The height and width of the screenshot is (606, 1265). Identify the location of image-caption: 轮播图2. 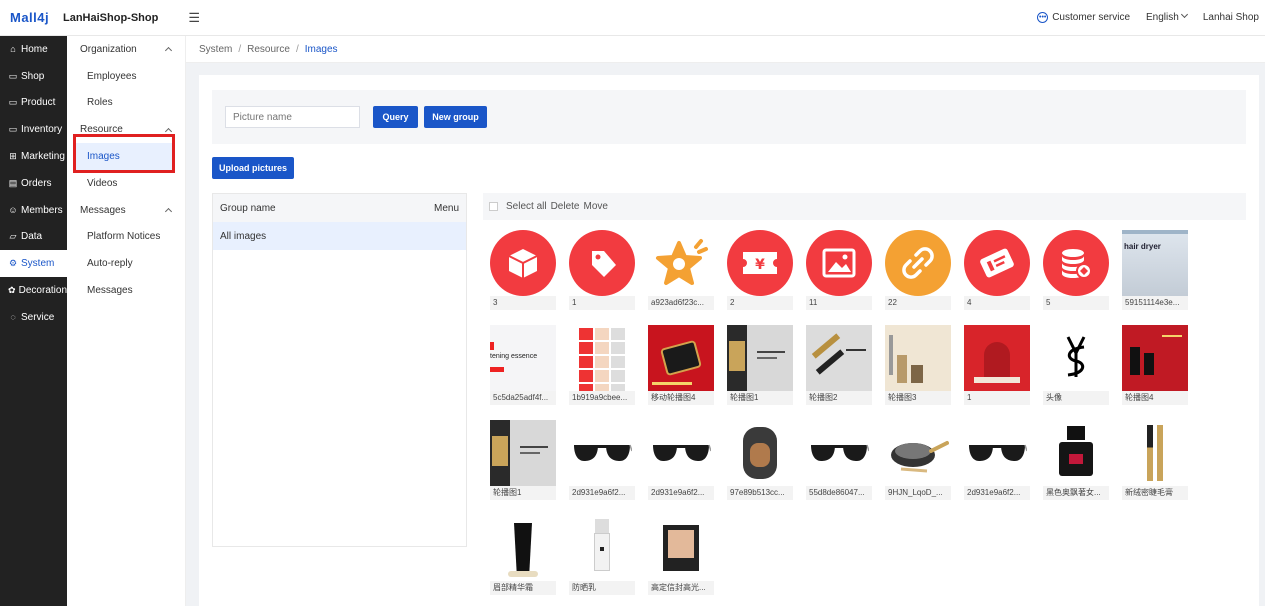
(839, 398).